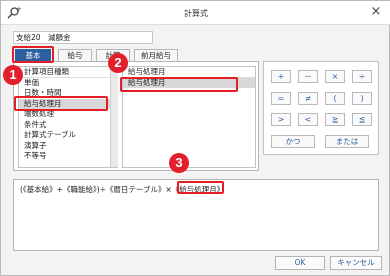 Image resolution: width=390 pixels, height=276 pixels. I want to click on open-paren-button: (, so click(335, 98).